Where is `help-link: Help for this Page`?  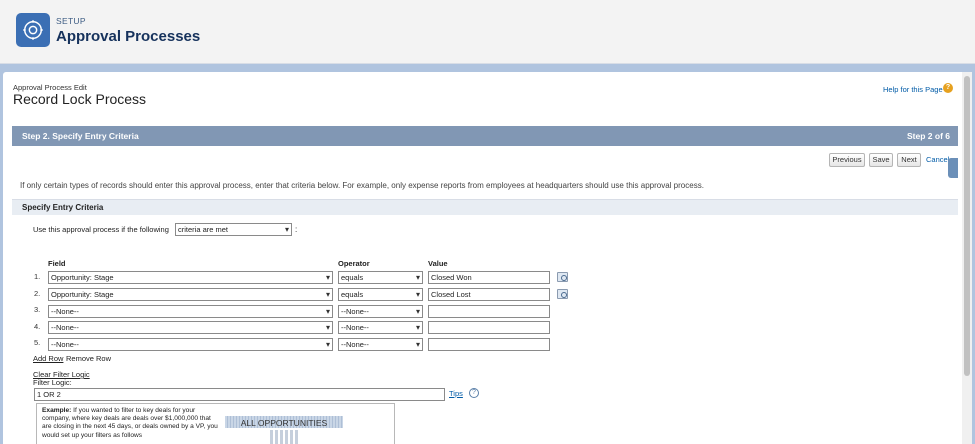 help-link: Help for this Page is located at coordinates (913, 89).